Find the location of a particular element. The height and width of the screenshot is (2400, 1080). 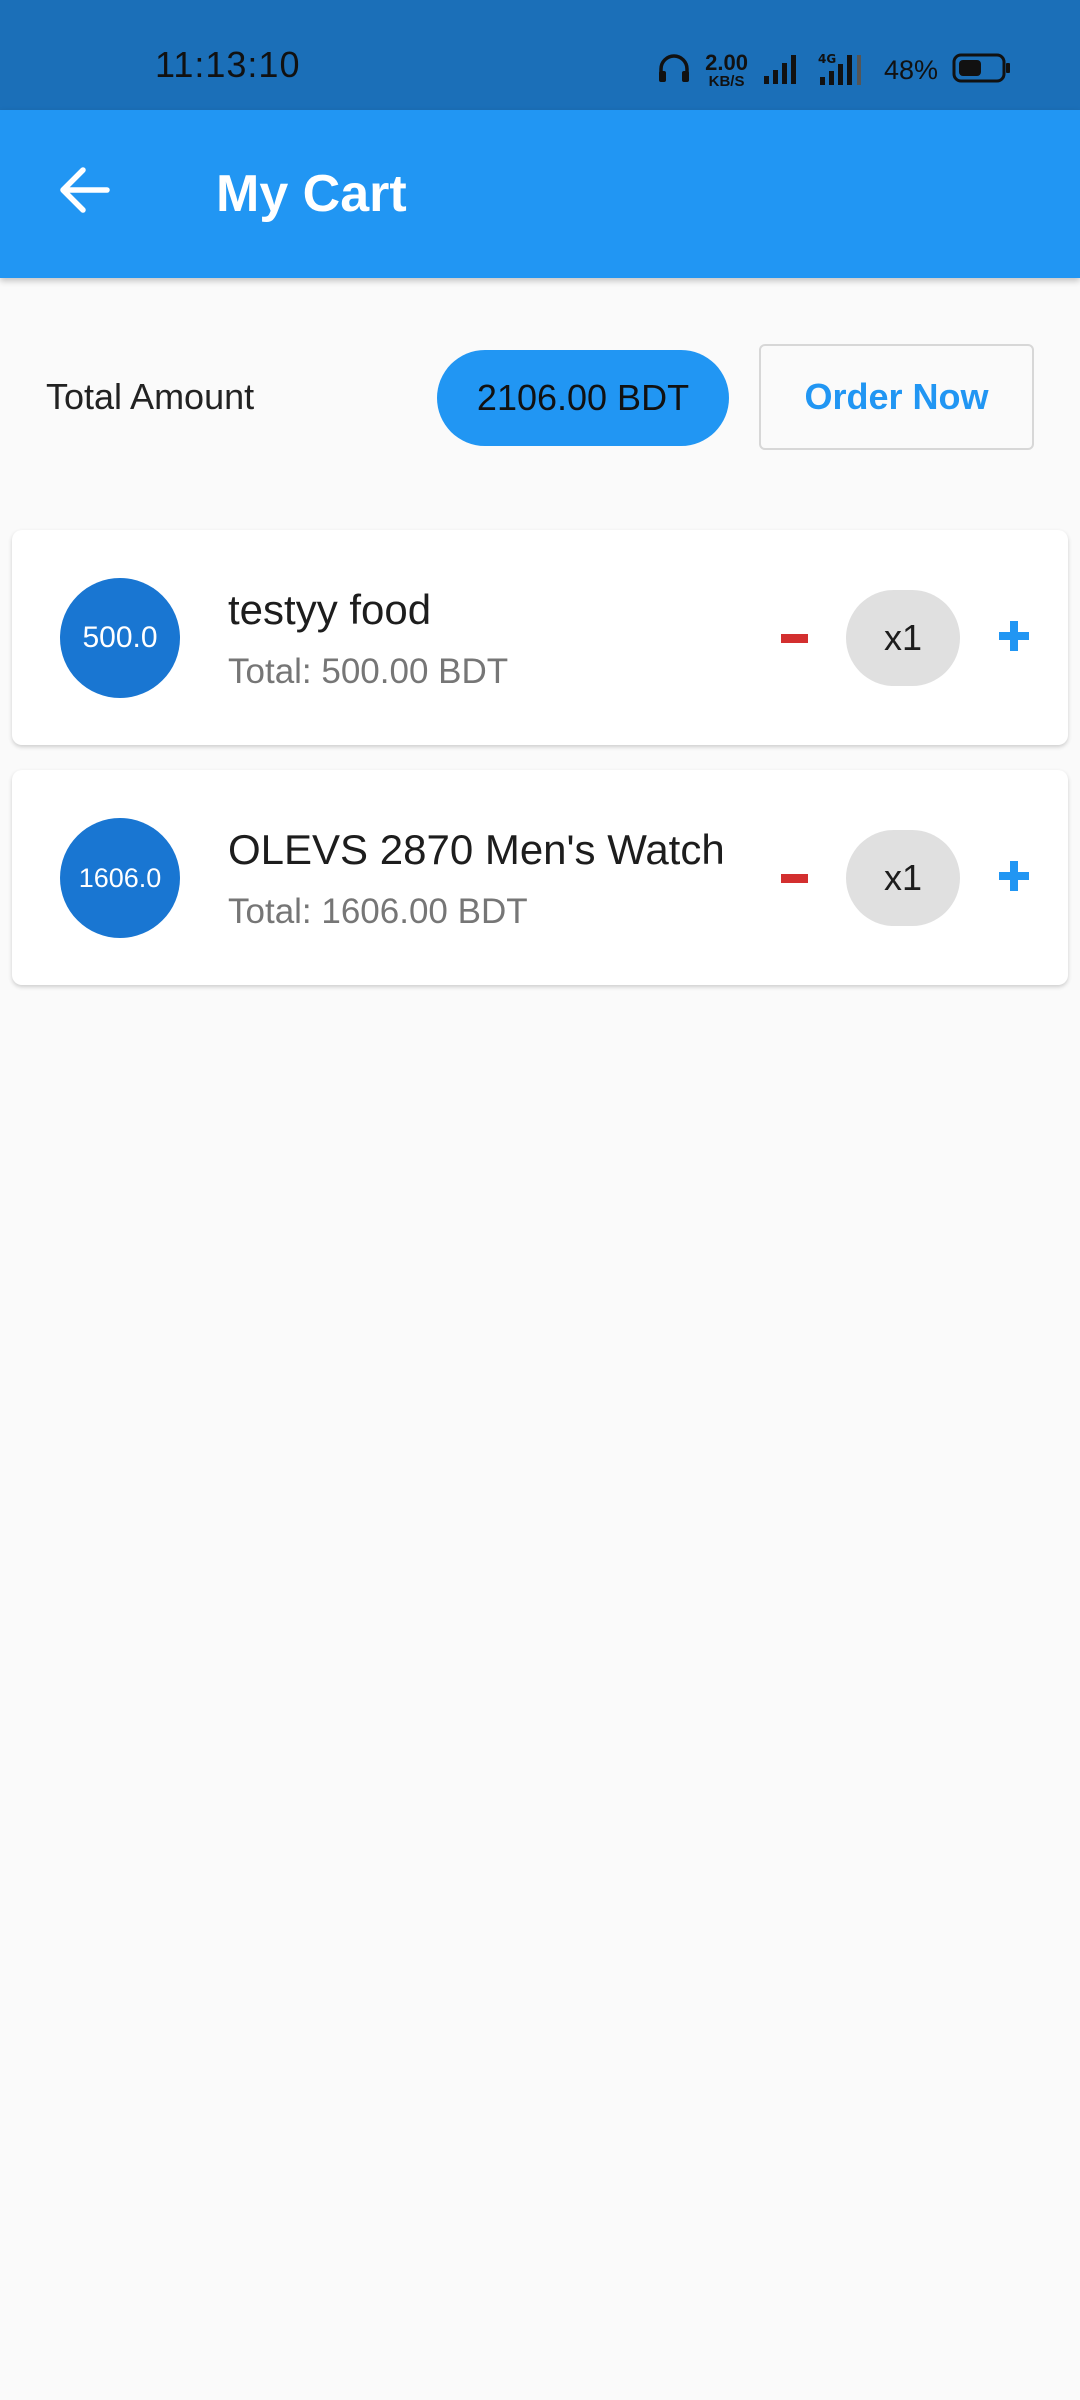

item-name: OLEVS 2870 Men's Watch is located at coordinates (476, 849).